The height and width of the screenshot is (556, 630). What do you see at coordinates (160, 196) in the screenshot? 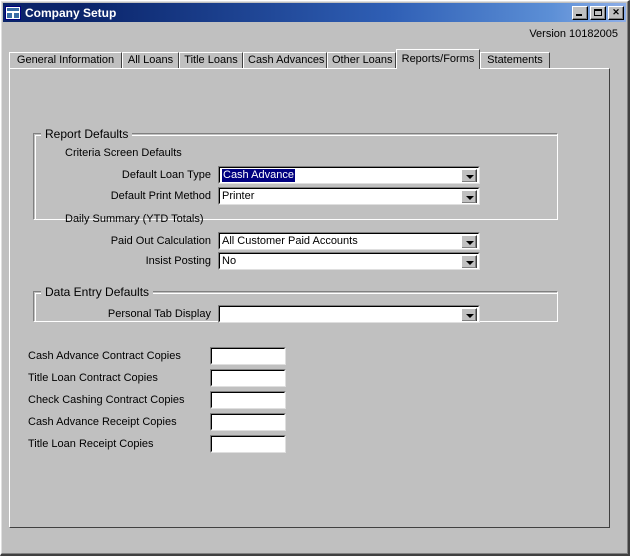
I see `label-default-print-method: Default Print Method` at bounding box center [160, 196].